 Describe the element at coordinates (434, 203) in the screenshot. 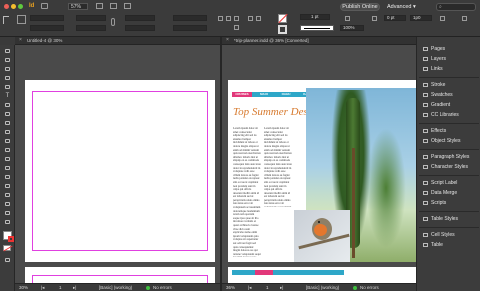

I see `panel-scripts: Scripts` at that location.